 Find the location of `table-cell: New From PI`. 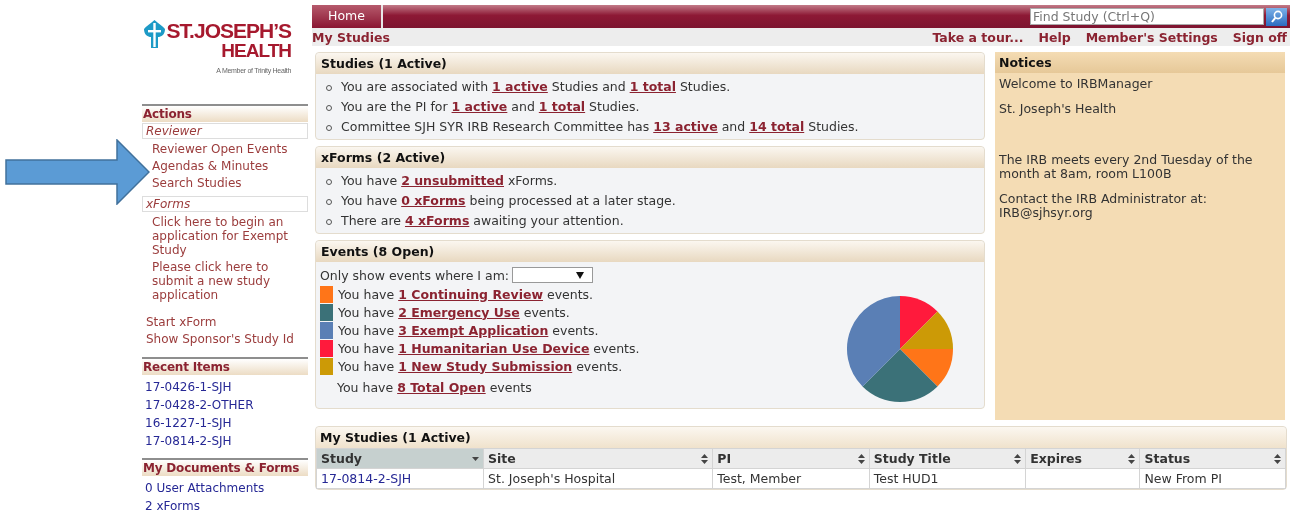

table-cell: New From PI is located at coordinates (1212, 478).